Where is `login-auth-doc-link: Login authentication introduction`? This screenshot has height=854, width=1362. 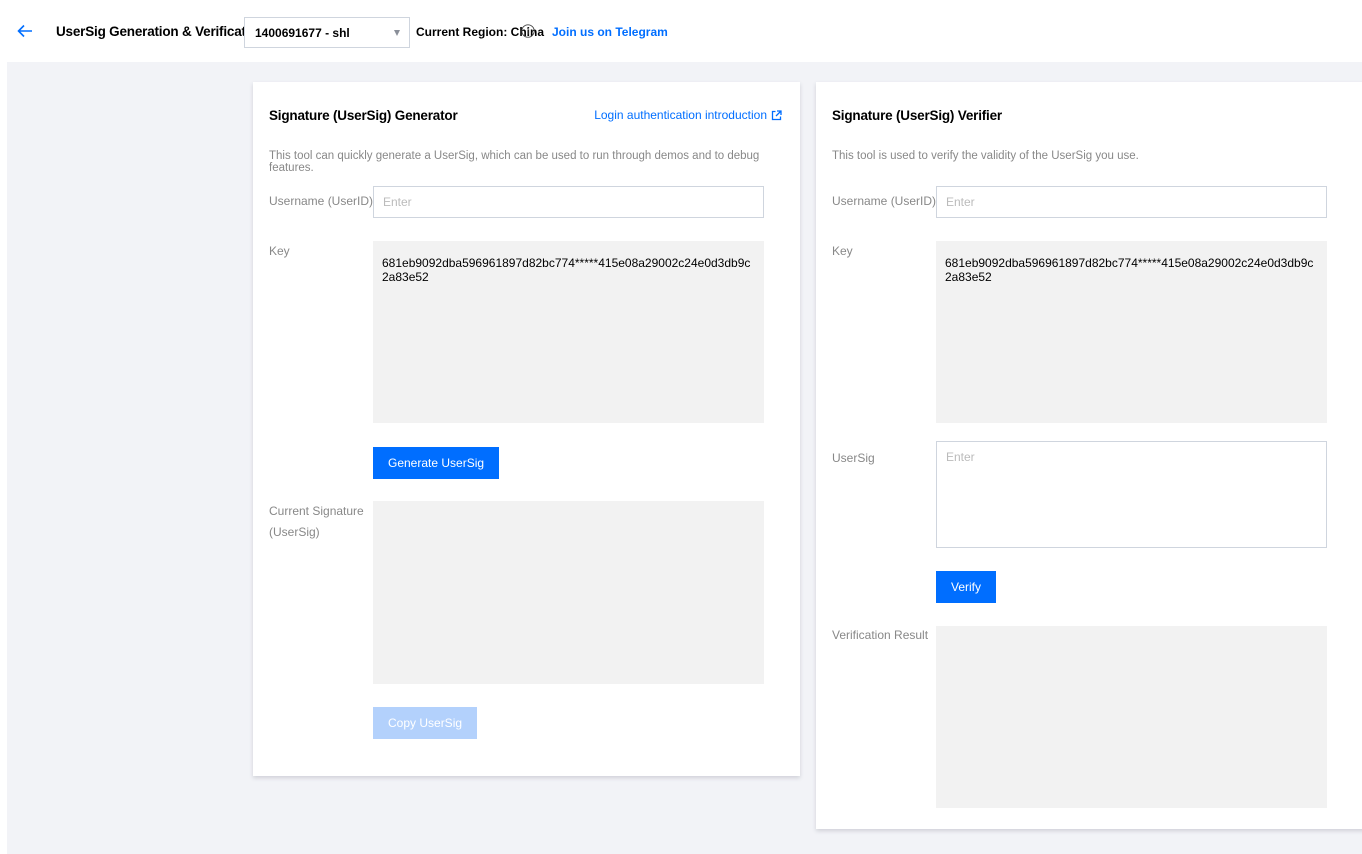 login-auth-doc-link: Login authentication introduction is located at coordinates (688, 115).